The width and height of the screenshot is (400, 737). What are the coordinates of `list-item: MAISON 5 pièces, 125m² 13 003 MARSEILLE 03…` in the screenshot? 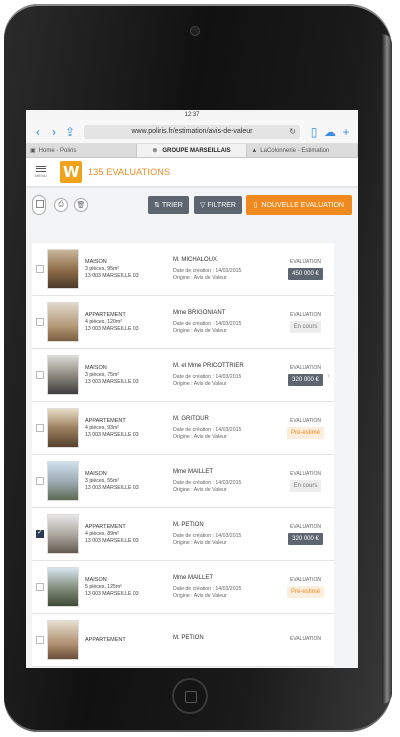 It's located at (183, 587).